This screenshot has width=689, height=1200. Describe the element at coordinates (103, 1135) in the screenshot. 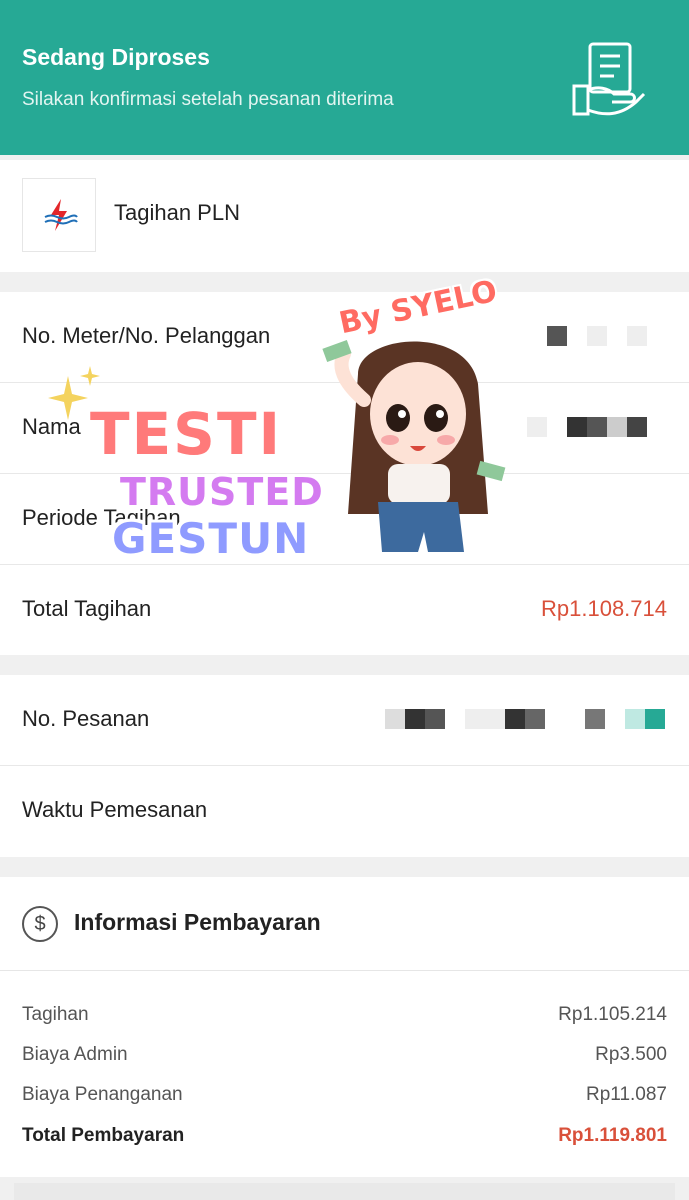

I see `payment-total-label: Total Pembayaran` at that location.